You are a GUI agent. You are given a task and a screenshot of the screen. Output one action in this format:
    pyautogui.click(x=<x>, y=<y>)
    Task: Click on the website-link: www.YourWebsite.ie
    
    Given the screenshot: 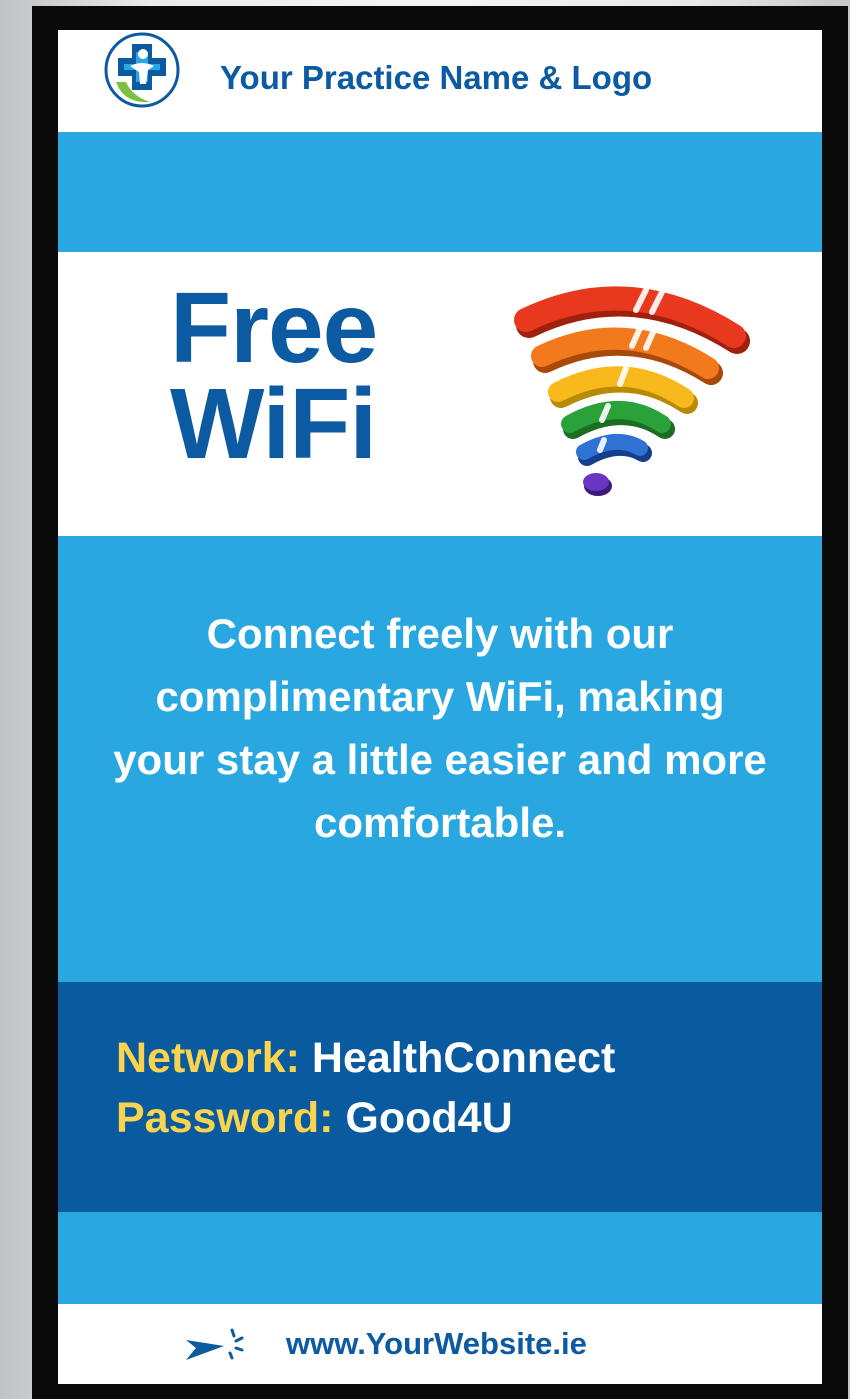 What is the action you would take?
    pyautogui.click(x=436, y=1344)
    